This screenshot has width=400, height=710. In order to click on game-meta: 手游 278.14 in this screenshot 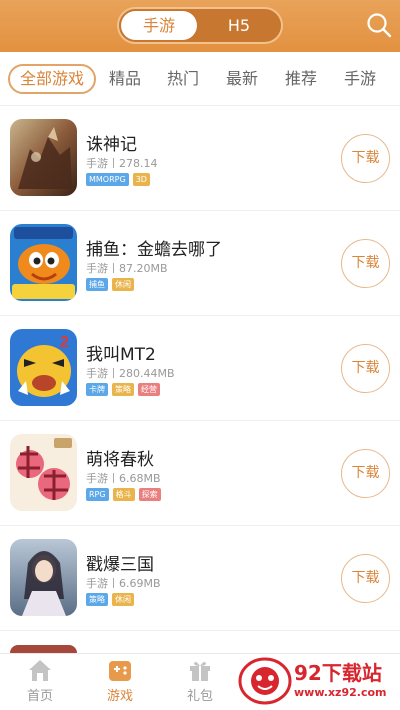, I will do `click(122, 163)`.